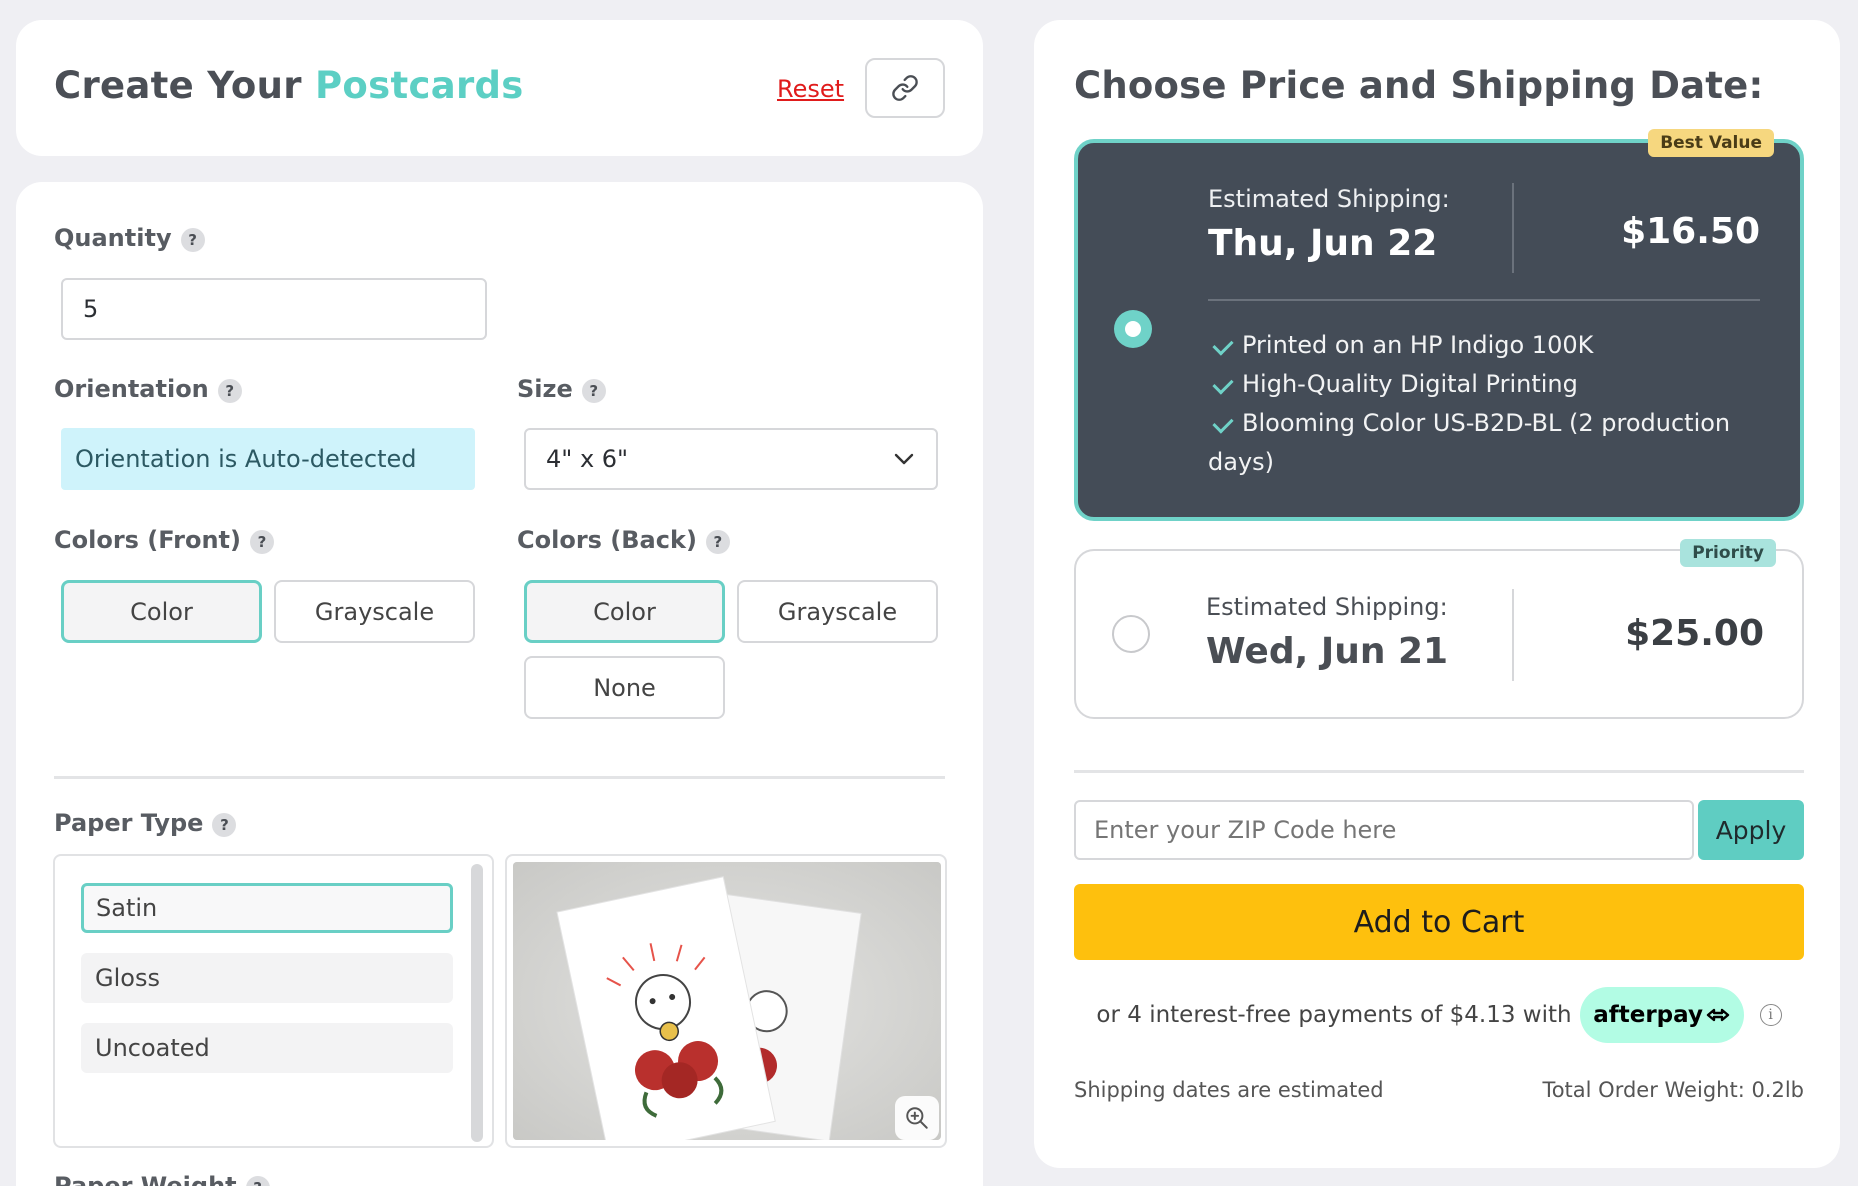  Describe the element at coordinates (419, 85) in the screenshot. I see `page-title-accent: Postcards` at that location.